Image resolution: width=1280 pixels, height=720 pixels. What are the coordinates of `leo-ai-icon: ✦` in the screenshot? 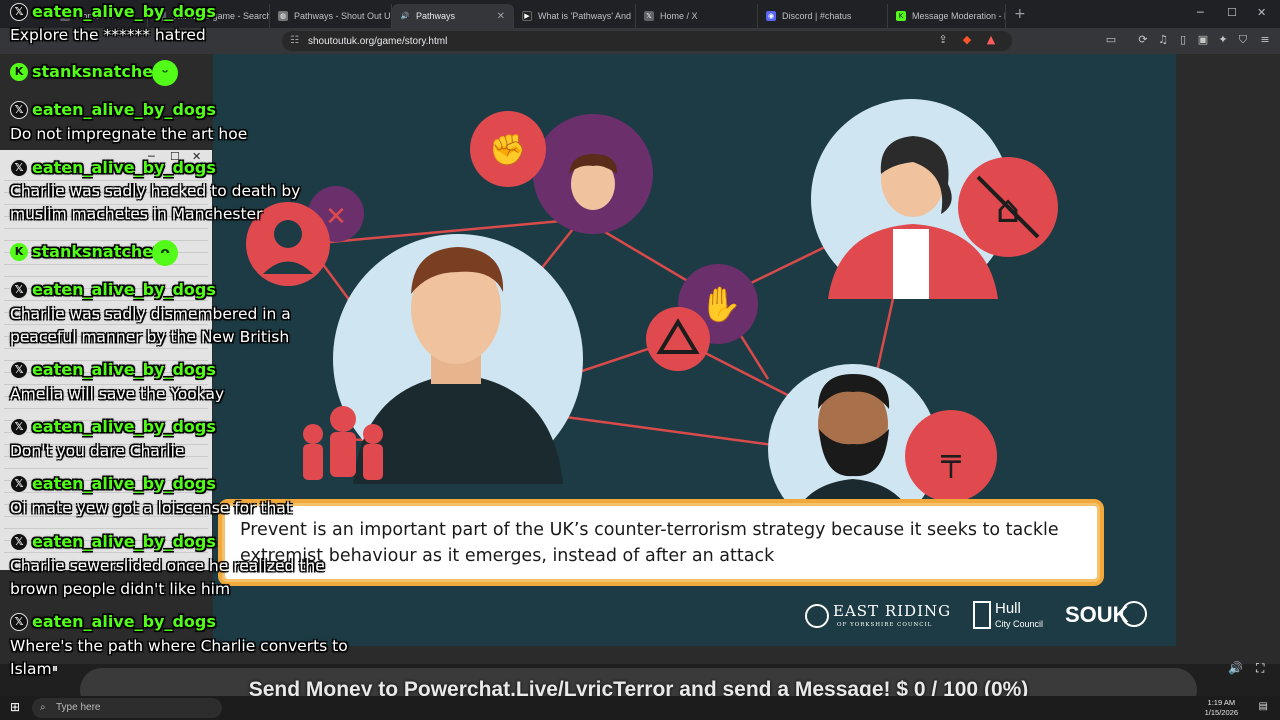 It's located at (1223, 40).